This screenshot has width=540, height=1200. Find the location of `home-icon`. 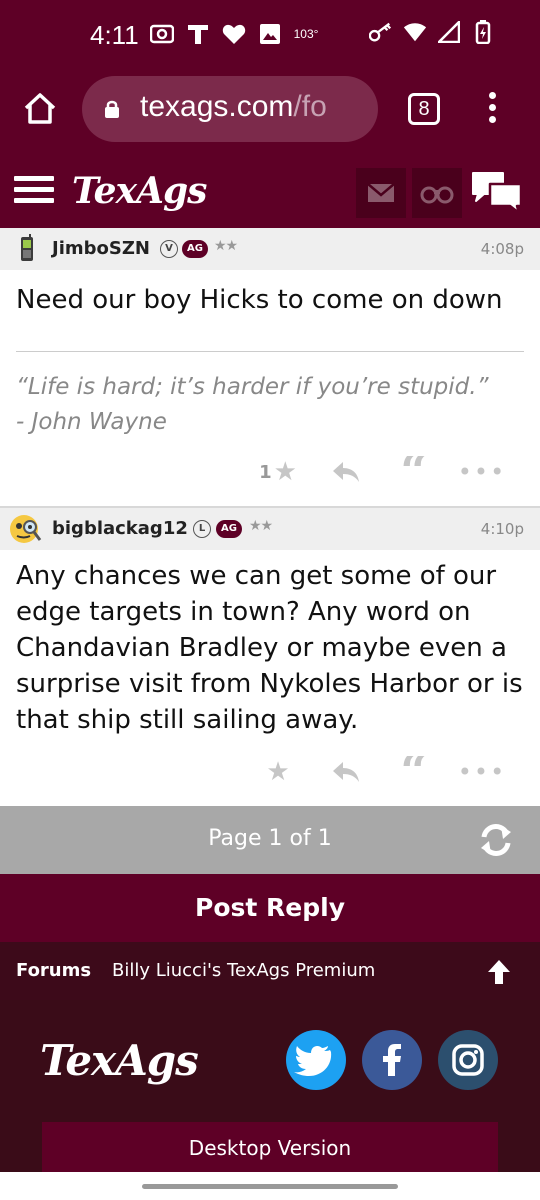

home-icon is located at coordinates (40, 108).